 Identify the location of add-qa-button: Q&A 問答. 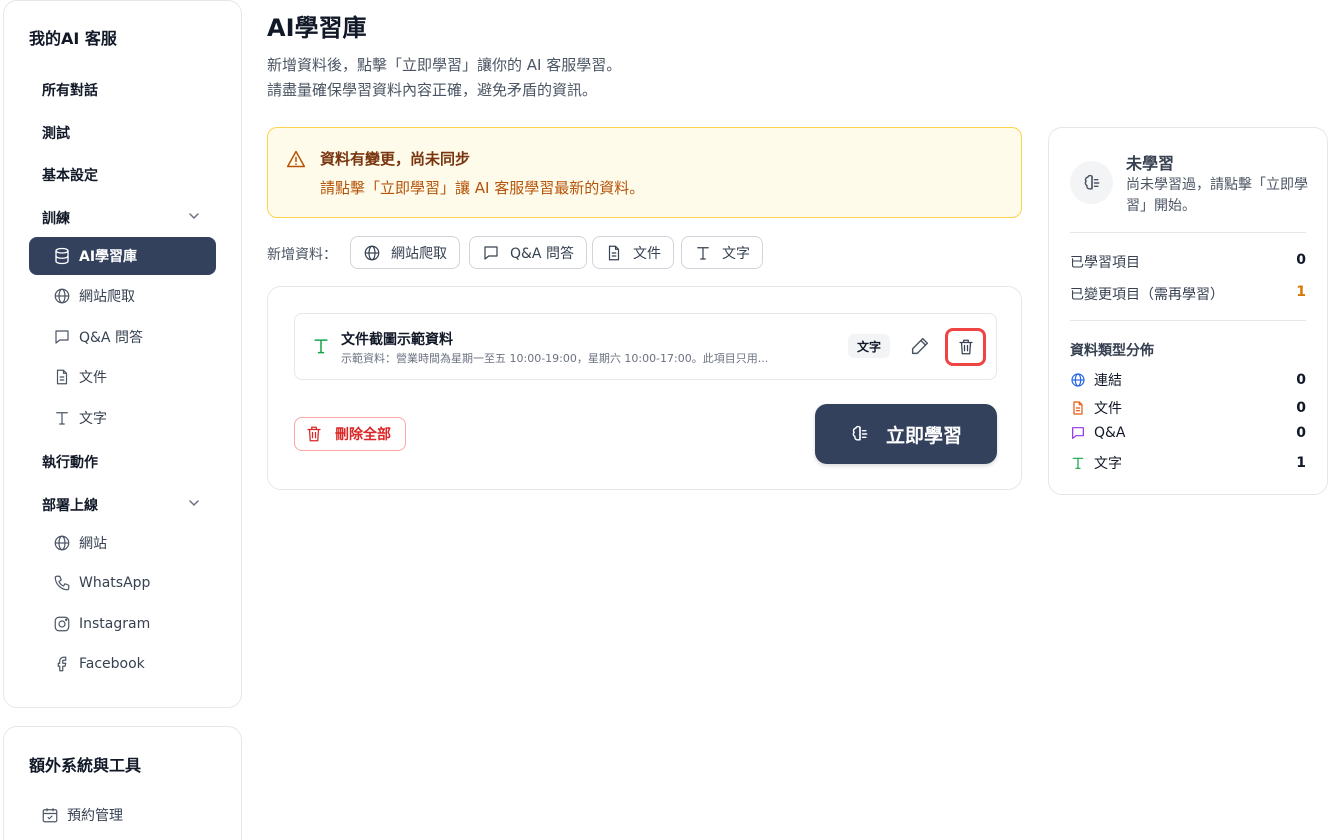
(528, 252).